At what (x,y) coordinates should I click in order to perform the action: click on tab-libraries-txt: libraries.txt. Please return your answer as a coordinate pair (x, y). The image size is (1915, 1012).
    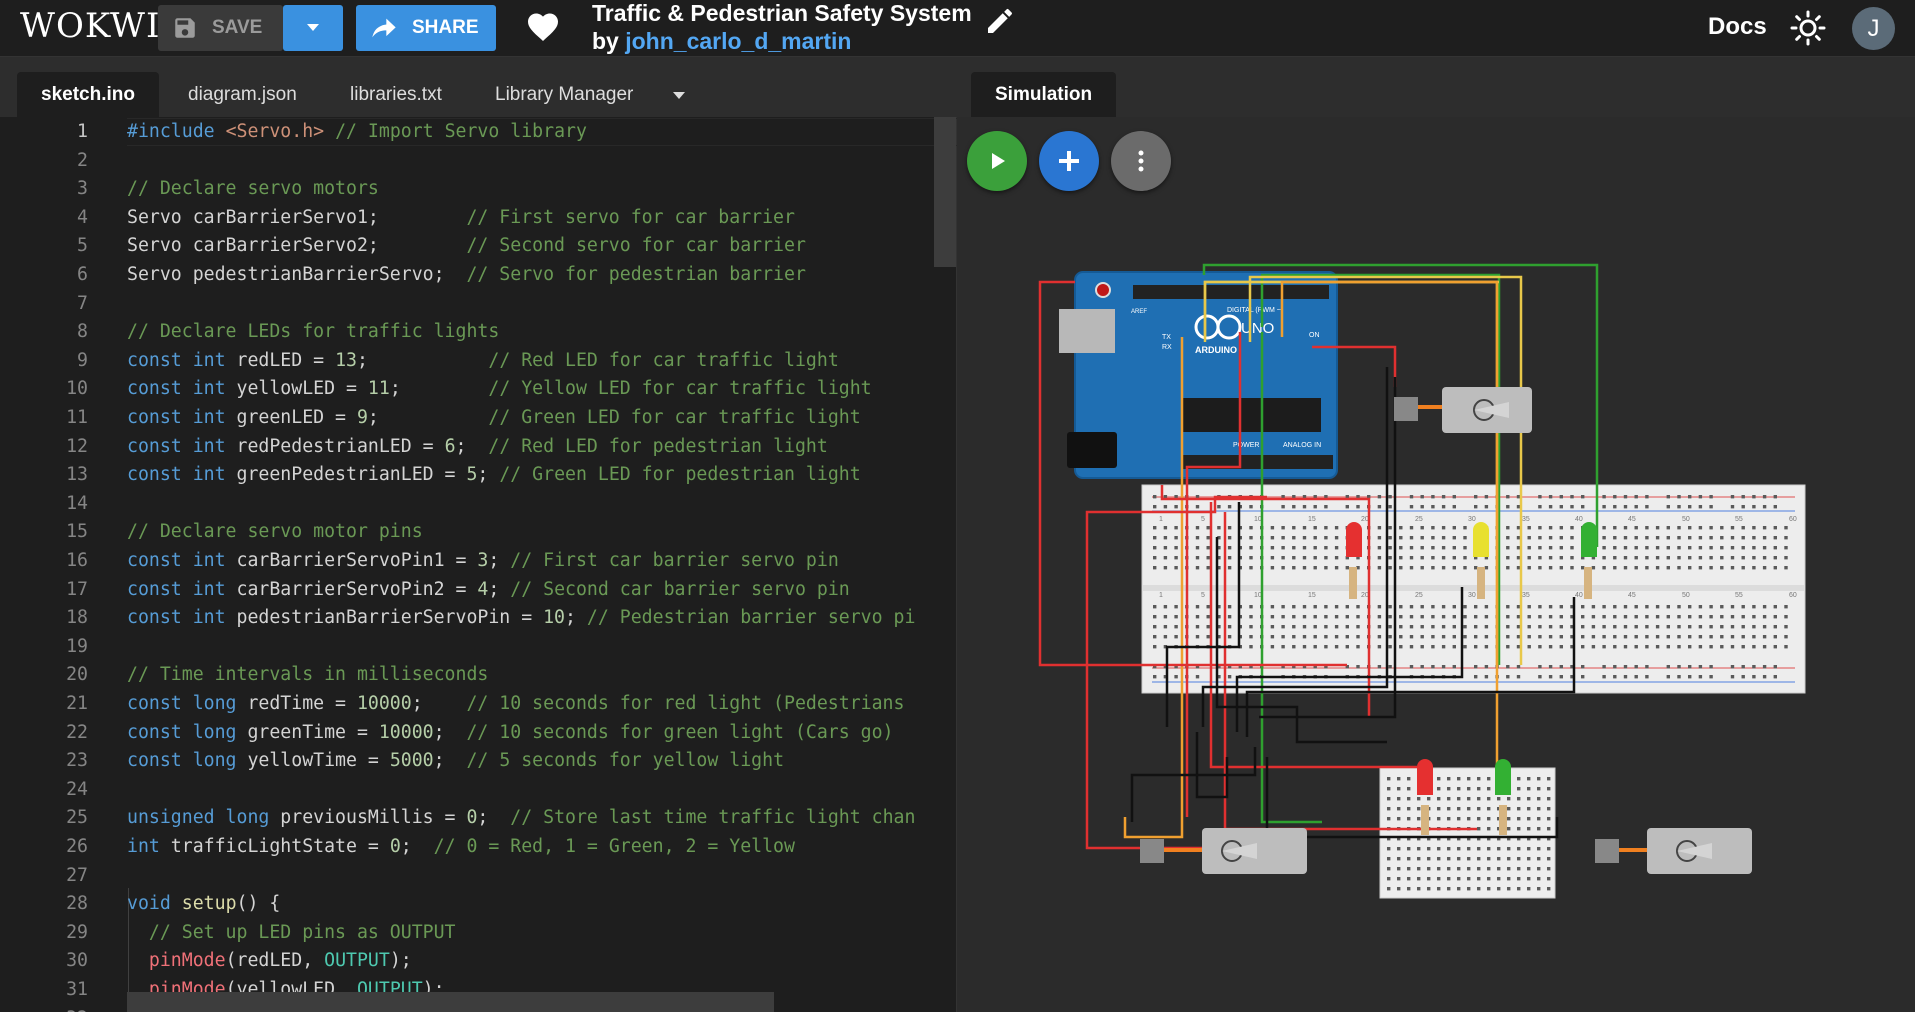
    Looking at the image, I should click on (396, 94).